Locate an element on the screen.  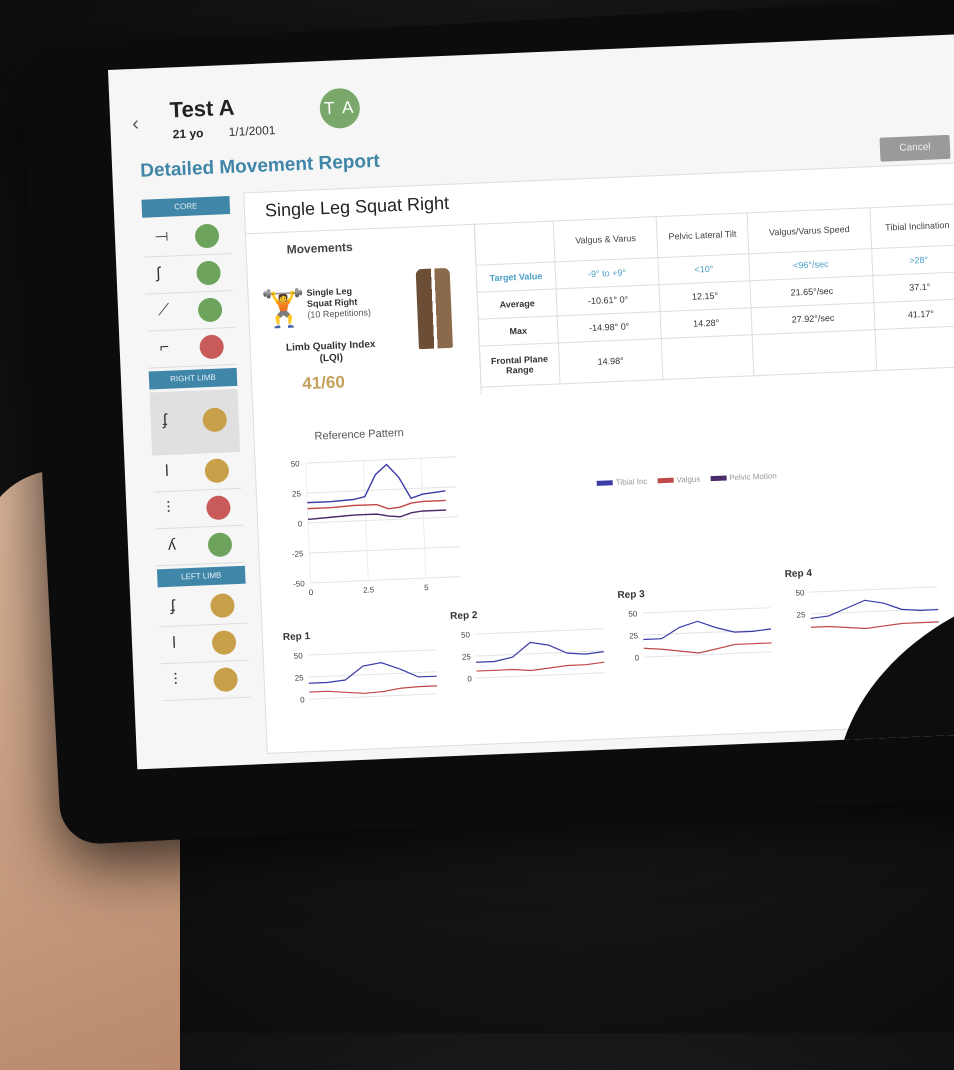
section-right-limb: RIGHT LIMB is located at coordinates (193, 378).